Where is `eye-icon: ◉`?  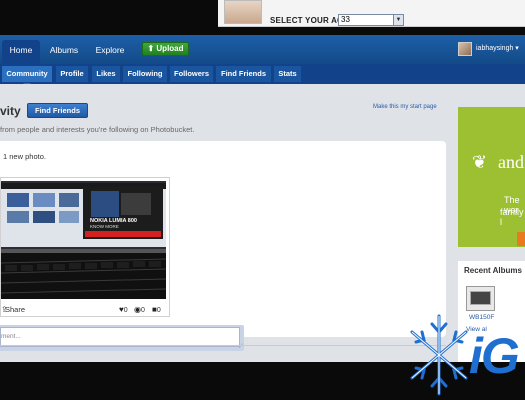 eye-icon: ◉ is located at coordinates (137, 309).